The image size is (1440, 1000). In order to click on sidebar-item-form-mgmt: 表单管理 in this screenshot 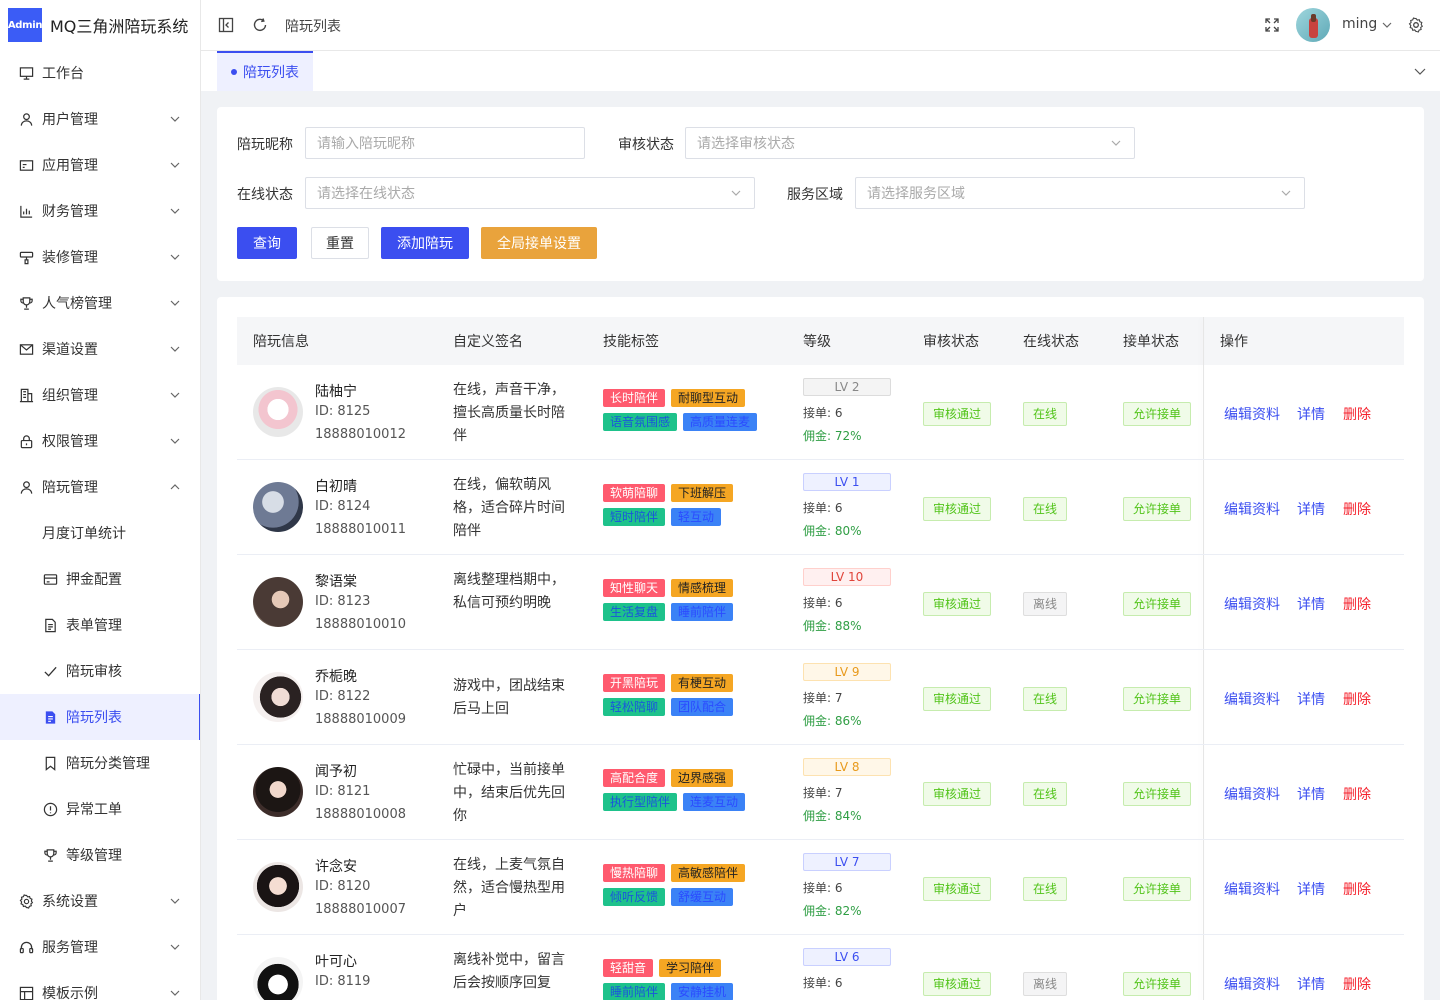, I will do `click(100, 625)`.